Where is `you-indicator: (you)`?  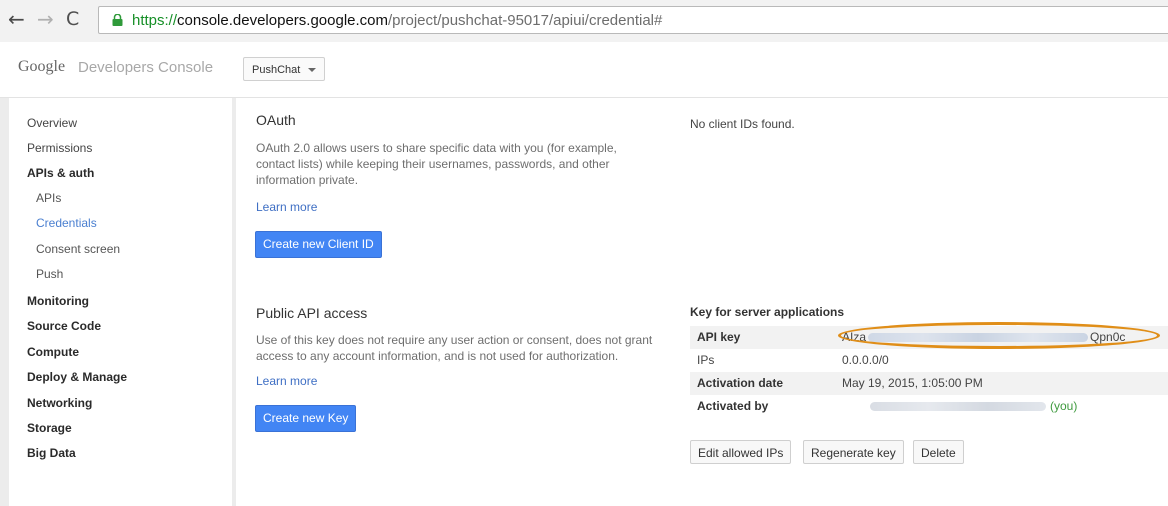 you-indicator: (you) is located at coordinates (1064, 406).